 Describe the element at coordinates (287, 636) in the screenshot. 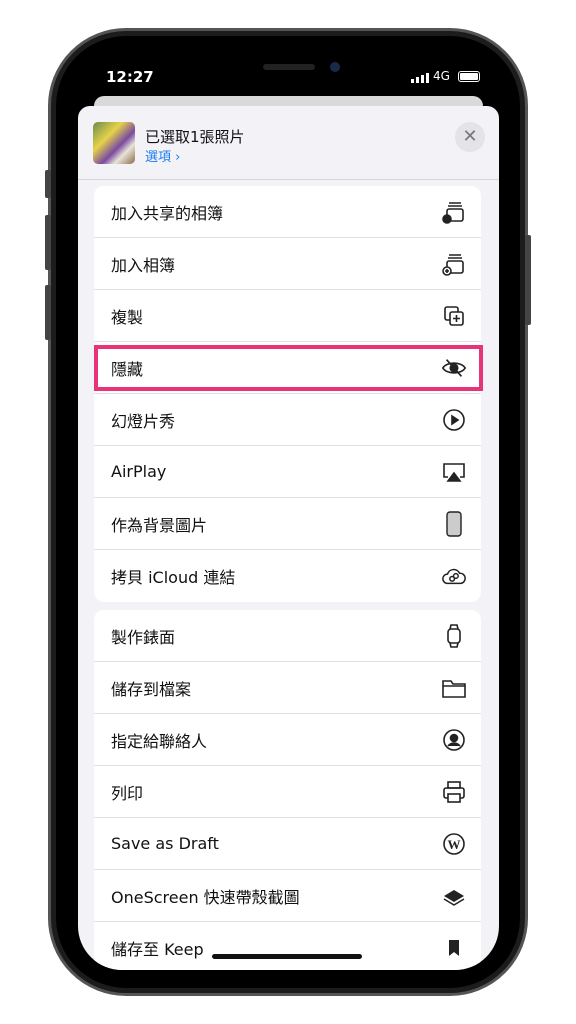

I see `action-row: 製作錶面` at that location.